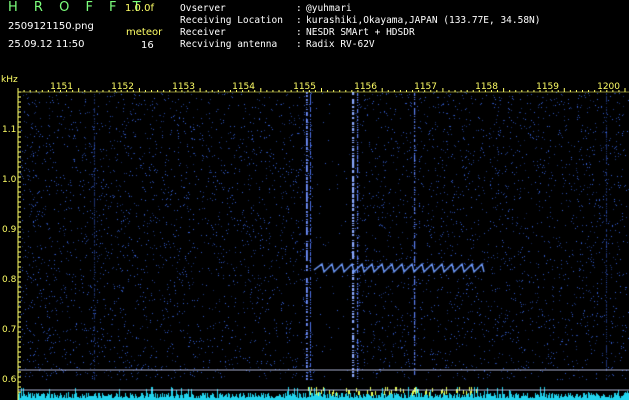 The height and width of the screenshot is (400, 629). What do you see at coordinates (9, 80) in the screenshot?
I see `frequency-unit-label: kHz` at bounding box center [9, 80].